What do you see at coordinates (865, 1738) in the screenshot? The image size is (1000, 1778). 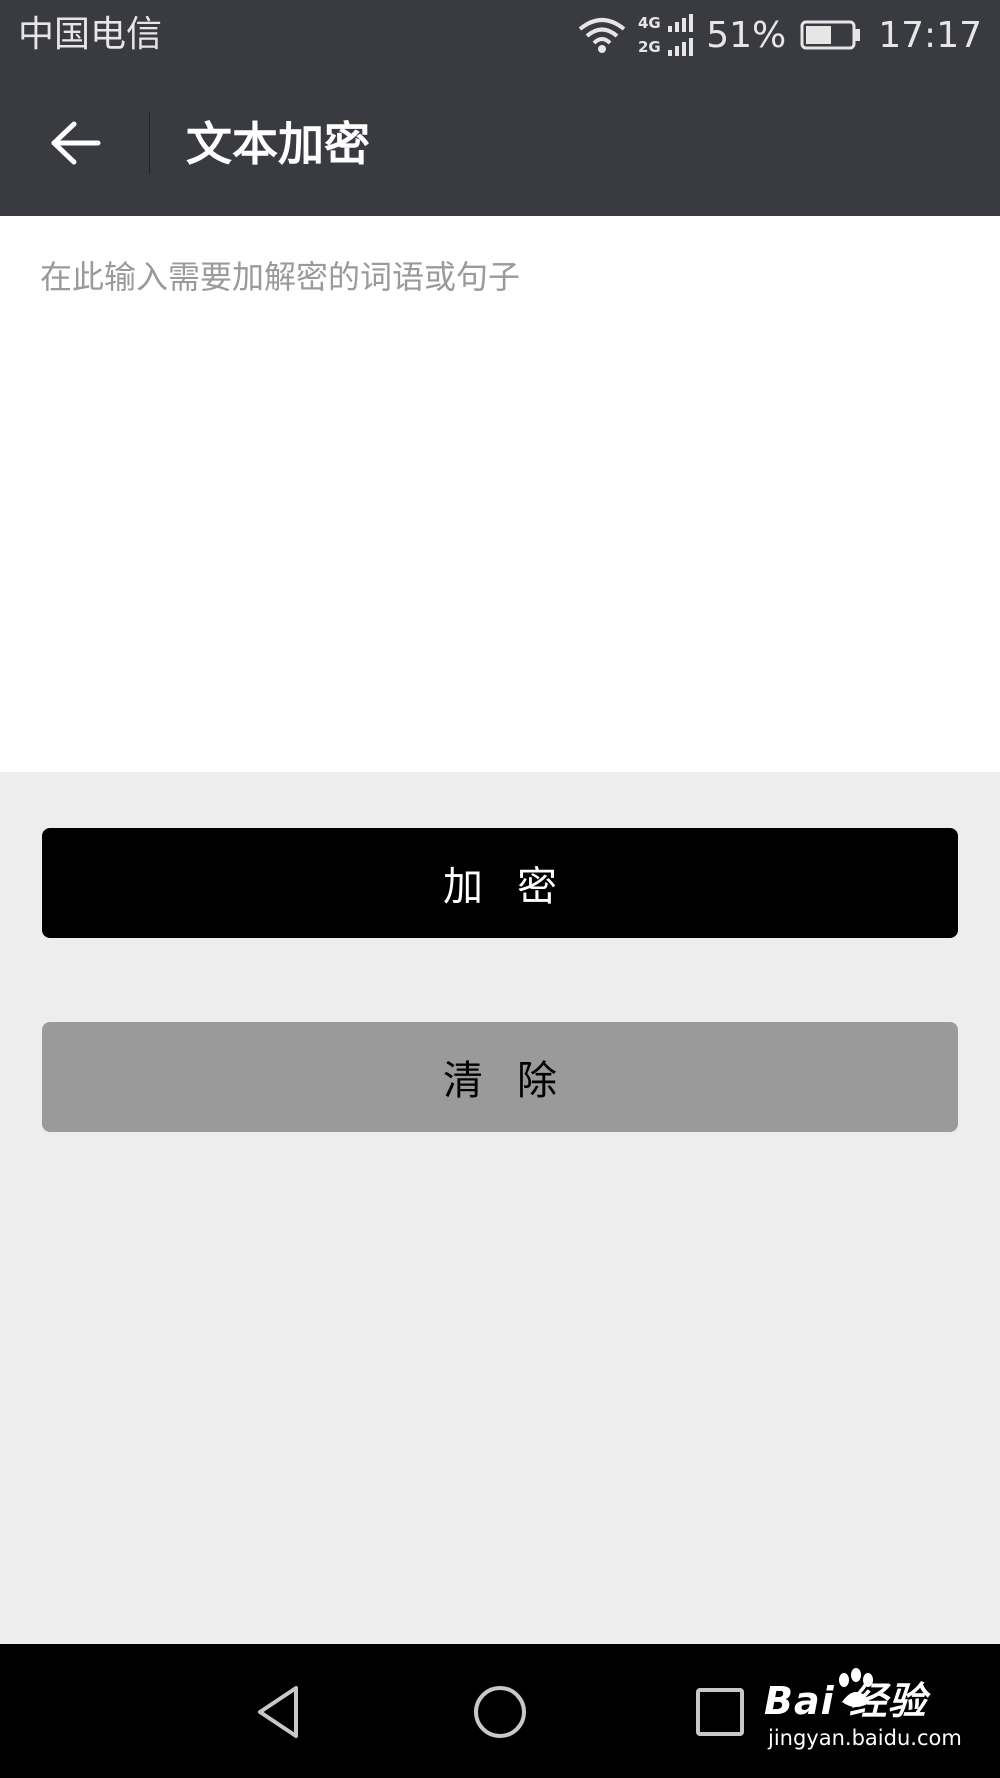 I see `watermark-url: jingyan.baidu.com` at bounding box center [865, 1738].